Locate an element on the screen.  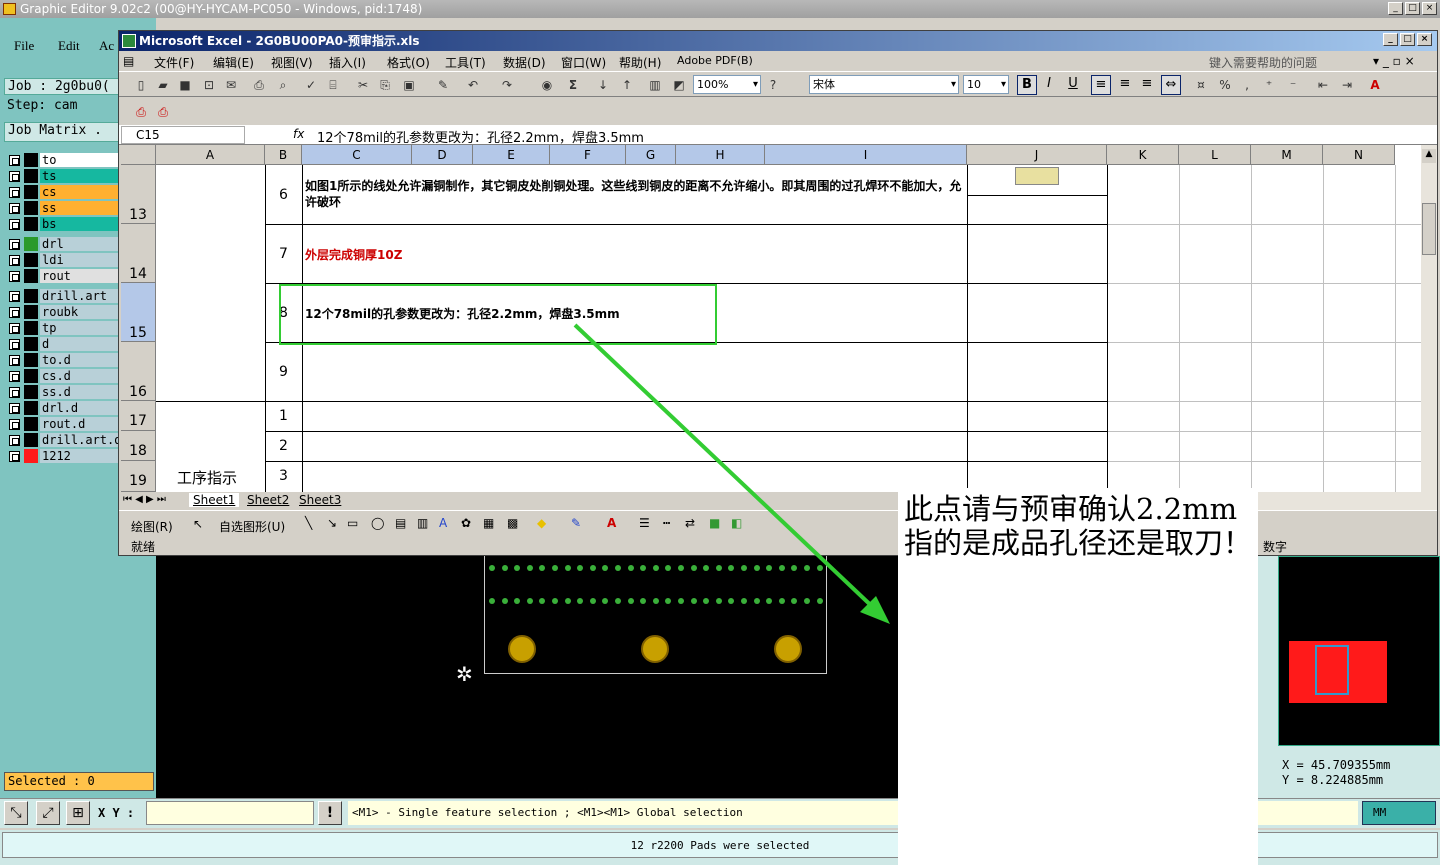
sort-asc-icon: ↓ is located at coordinates (603, 85).